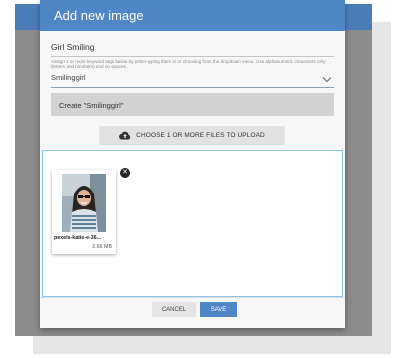 The height and width of the screenshot is (358, 396). I want to click on save-button: SAVE, so click(218, 309).